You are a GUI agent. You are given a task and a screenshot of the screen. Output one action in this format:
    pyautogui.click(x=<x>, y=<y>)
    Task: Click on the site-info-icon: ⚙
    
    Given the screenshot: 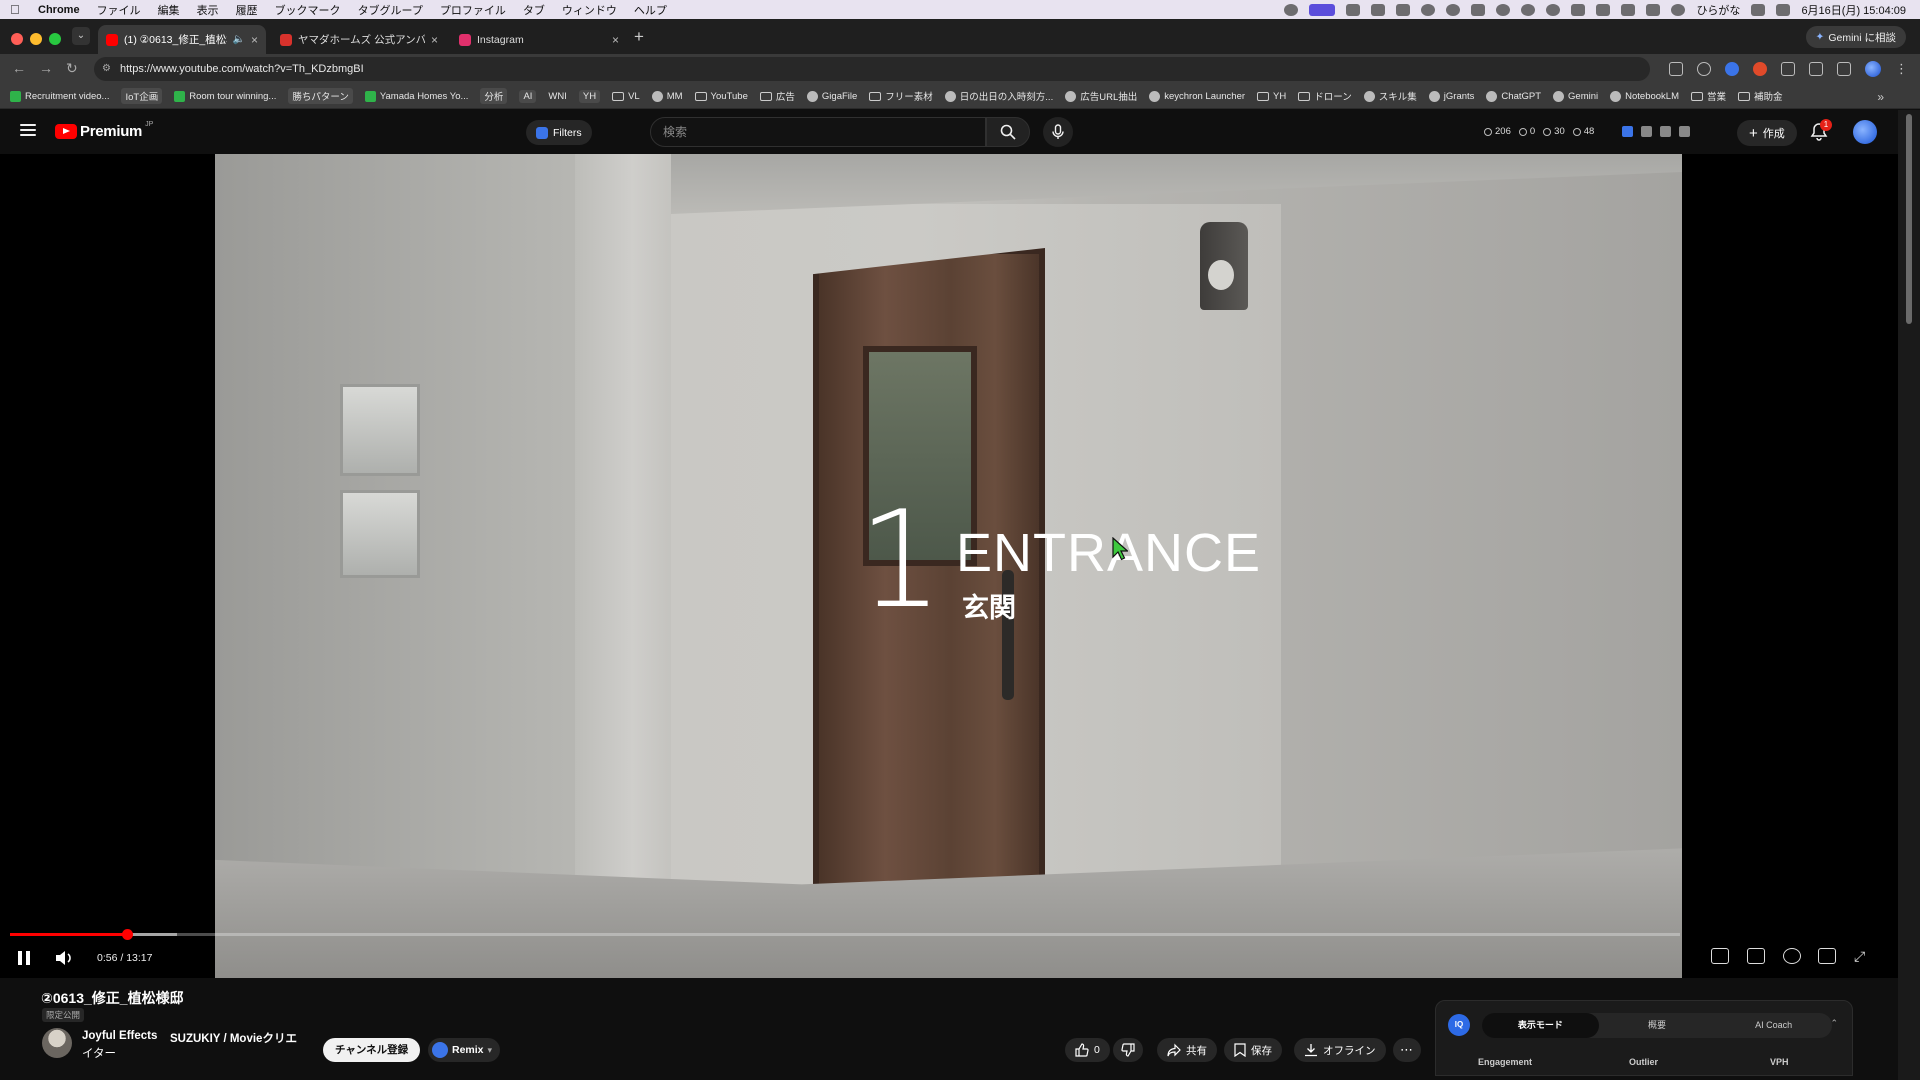 What is the action you would take?
    pyautogui.click(x=108, y=69)
    